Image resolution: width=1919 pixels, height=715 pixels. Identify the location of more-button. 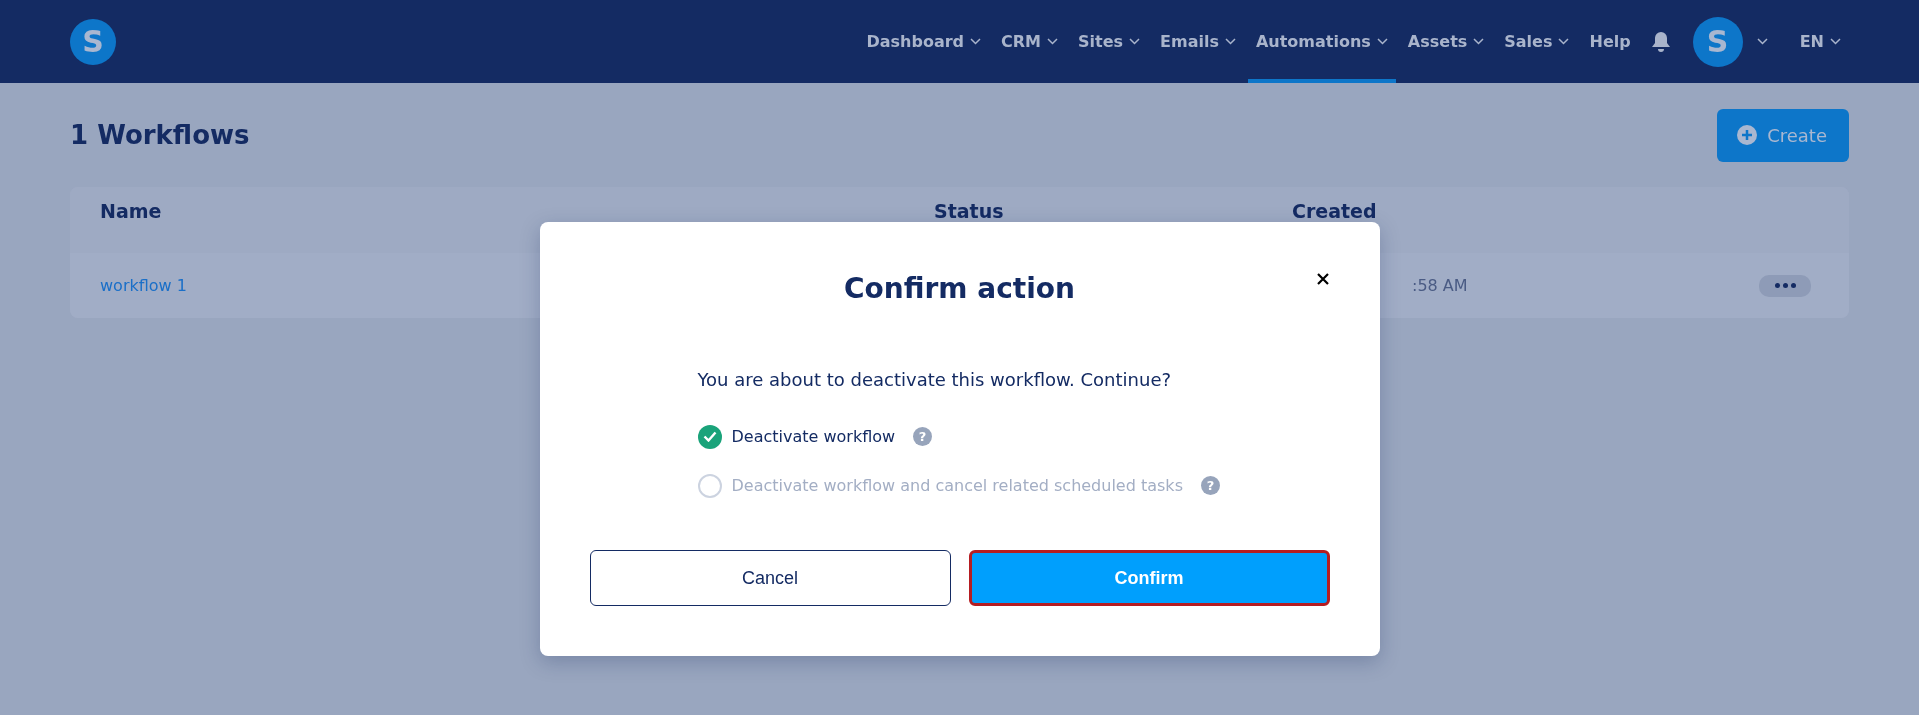
(1785, 285).